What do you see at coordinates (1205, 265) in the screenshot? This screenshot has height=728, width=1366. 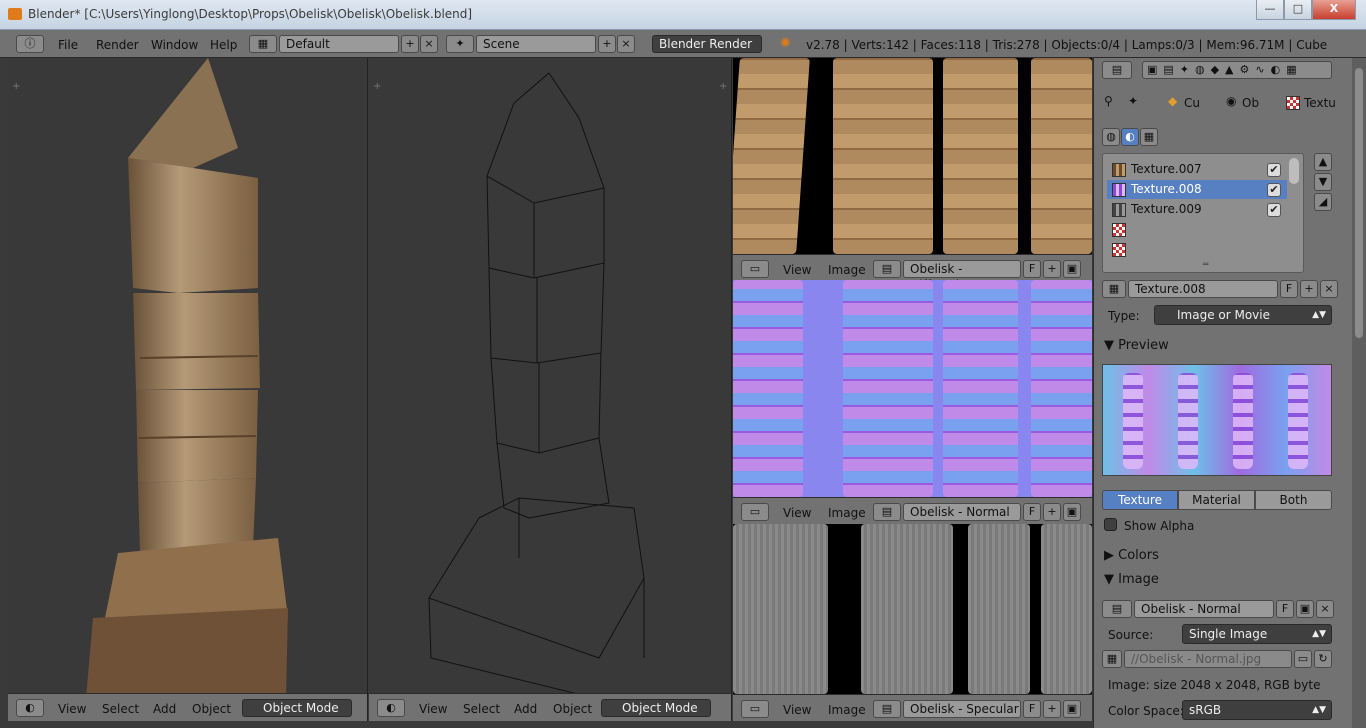 I see `list-resize-grip: ═` at bounding box center [1205, 265].